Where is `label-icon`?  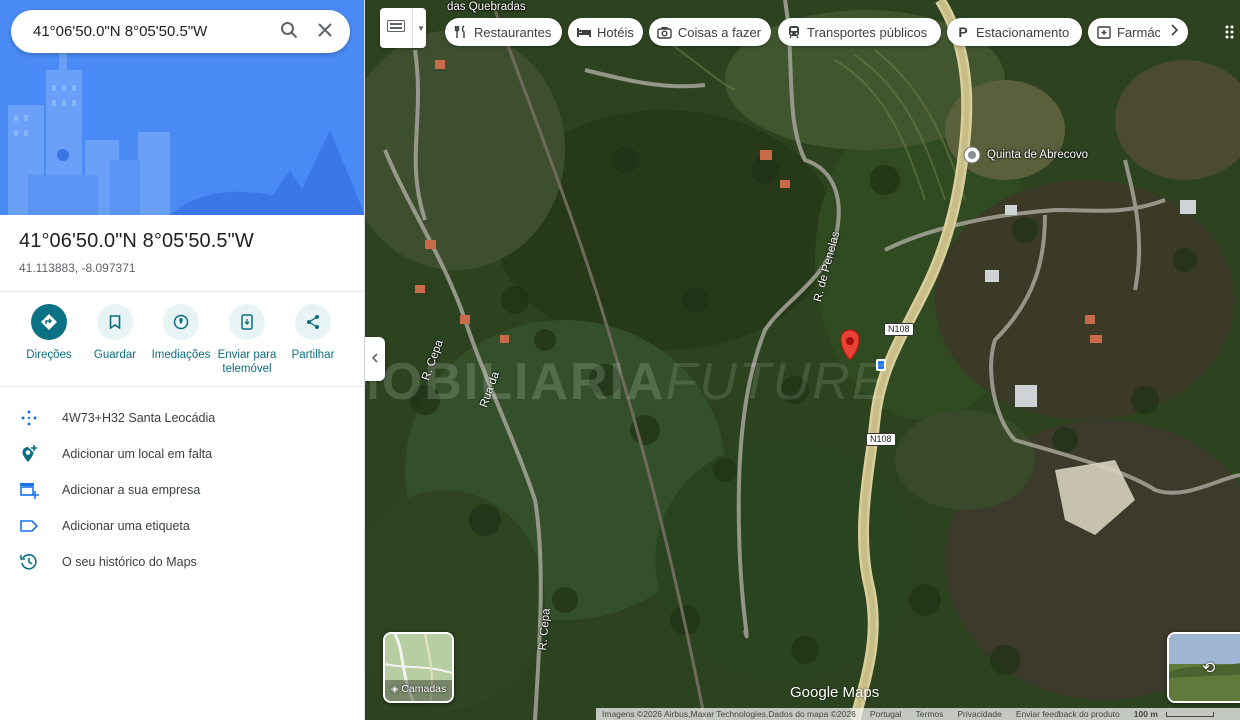 label-icon is located at coordinates (29, 526).